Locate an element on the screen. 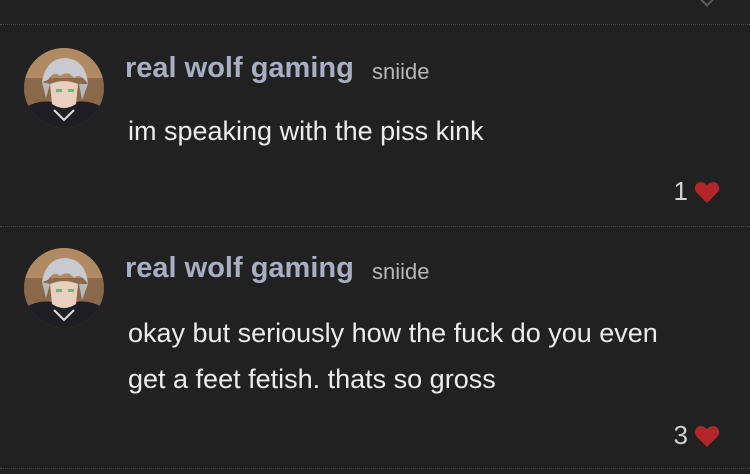  like-control: 1 is located at coordinates (697, 191).